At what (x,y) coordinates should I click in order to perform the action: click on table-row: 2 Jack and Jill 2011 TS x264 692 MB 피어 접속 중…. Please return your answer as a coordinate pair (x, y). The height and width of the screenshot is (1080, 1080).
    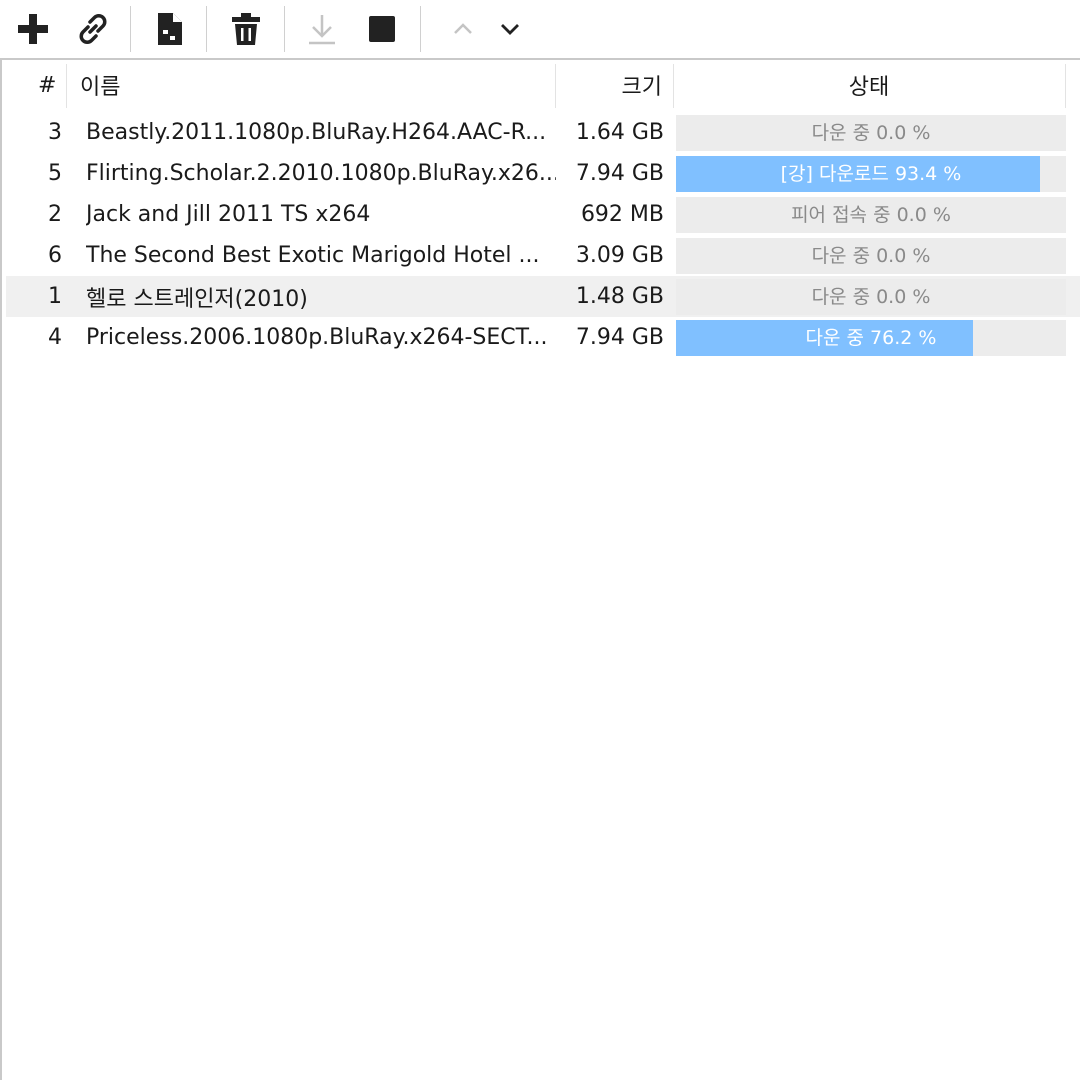
    Looking at the image, I should click on (543, 214).